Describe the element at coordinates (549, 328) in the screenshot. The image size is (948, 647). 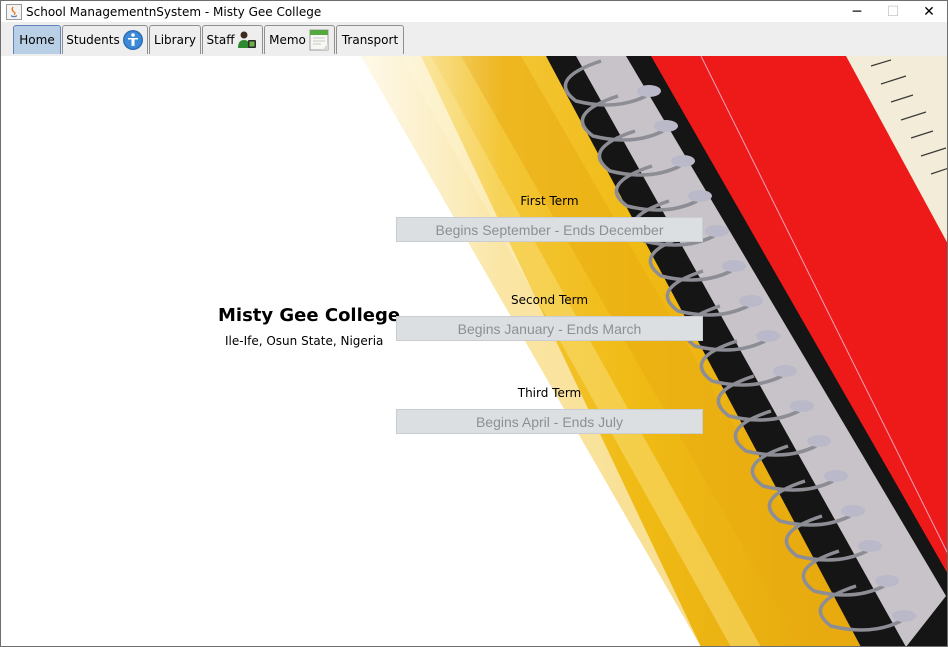
I see `second-term-field: Begins January - Ends March` at that location.